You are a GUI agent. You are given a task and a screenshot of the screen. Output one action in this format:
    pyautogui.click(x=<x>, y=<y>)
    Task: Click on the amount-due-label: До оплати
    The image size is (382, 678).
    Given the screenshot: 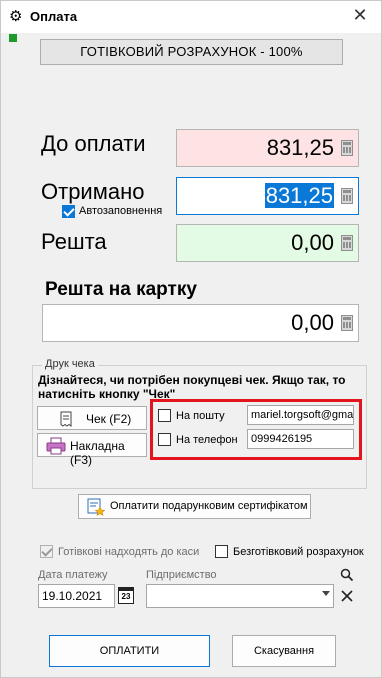 What is the action you would take?
    pyautogui.click(x=93, y=143)
    